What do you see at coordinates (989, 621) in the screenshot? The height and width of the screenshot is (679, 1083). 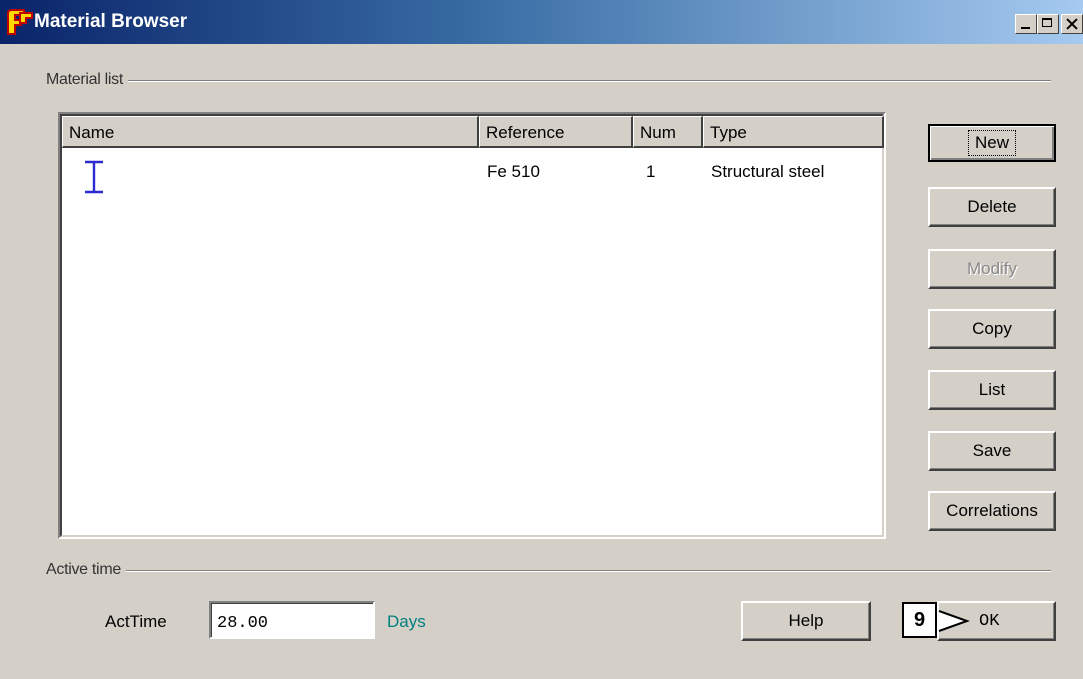 I see `ok-button-label: OK` at bounding box center [989, 621].